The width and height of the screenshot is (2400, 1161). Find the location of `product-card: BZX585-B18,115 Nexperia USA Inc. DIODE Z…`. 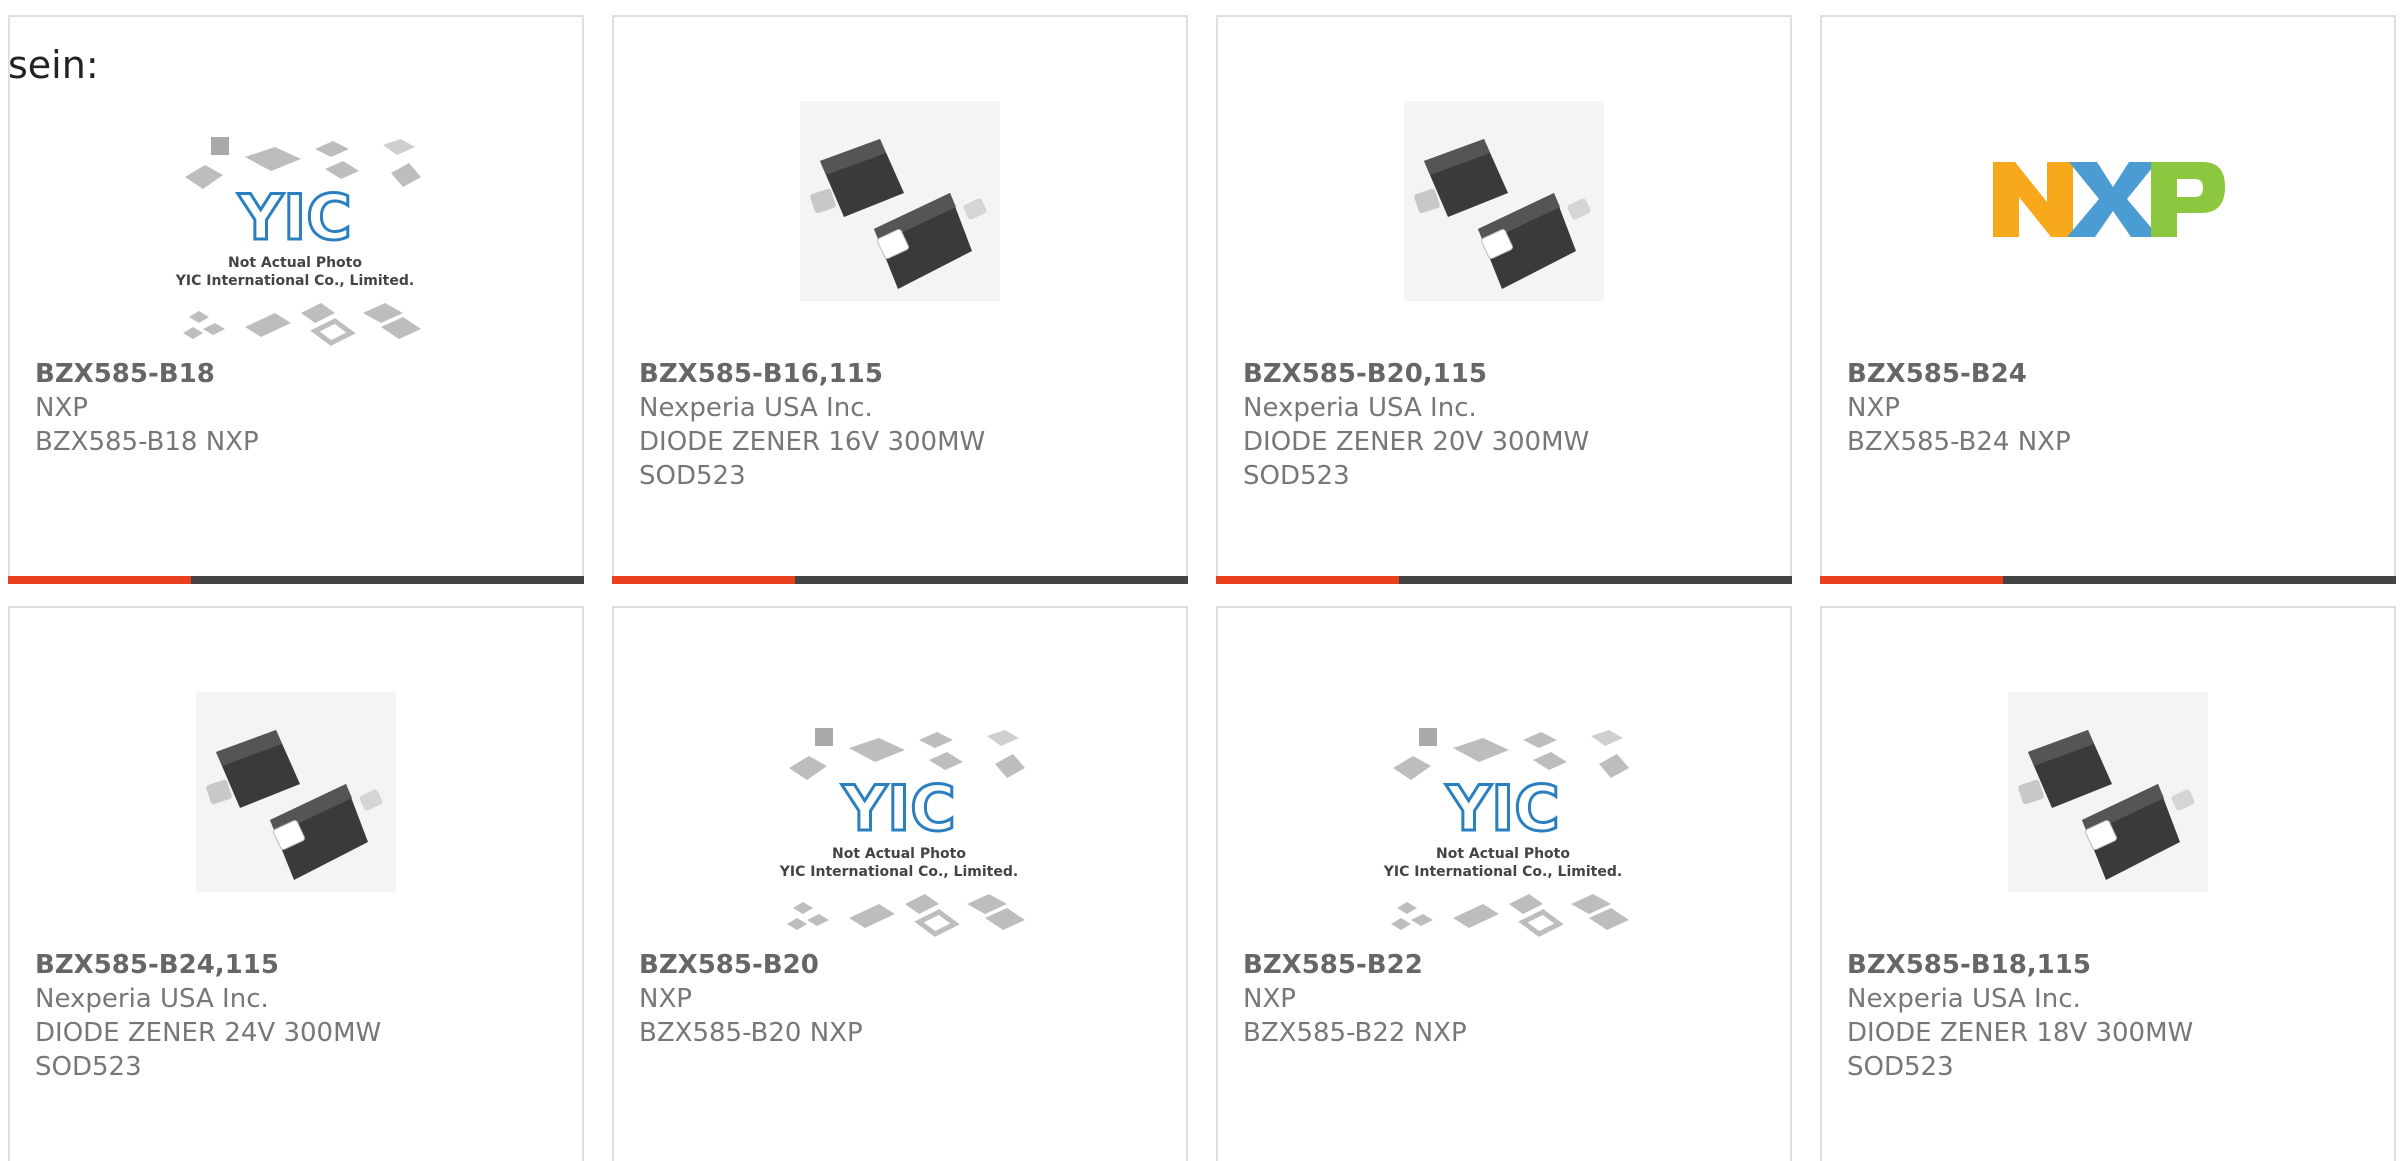

product-card: BZX585-B18,115 Nexperia USA Inc. DIODE Z… is located at coordinates (2108, 883).